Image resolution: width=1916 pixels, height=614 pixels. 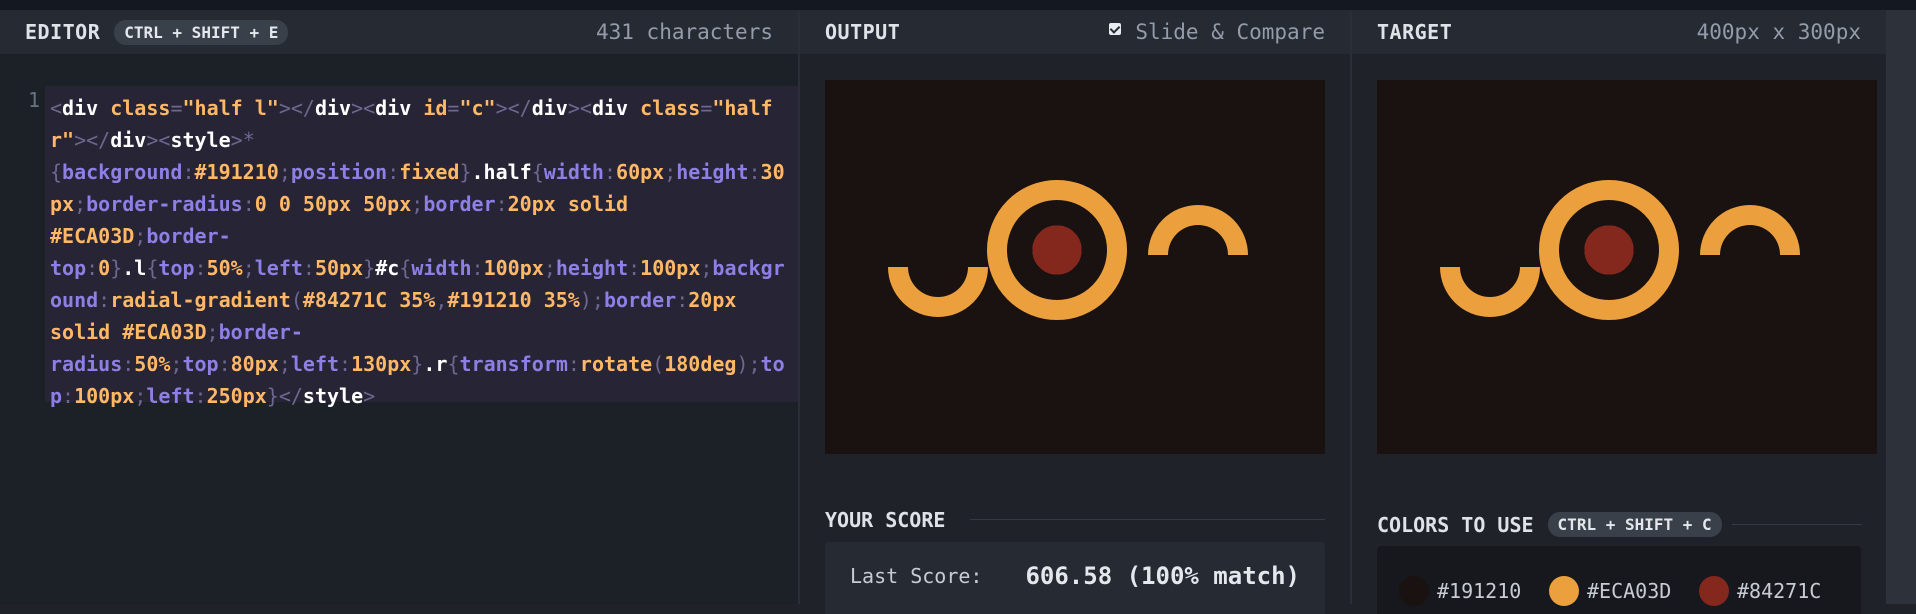 I want to click on editor-header: EDITOR CTRL + SHIFT + E 431 characters, so click(x=399, y=32).